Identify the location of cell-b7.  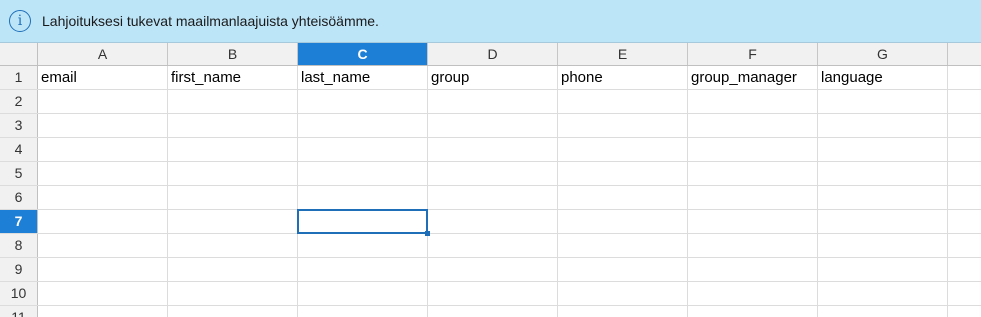
(233, 221).